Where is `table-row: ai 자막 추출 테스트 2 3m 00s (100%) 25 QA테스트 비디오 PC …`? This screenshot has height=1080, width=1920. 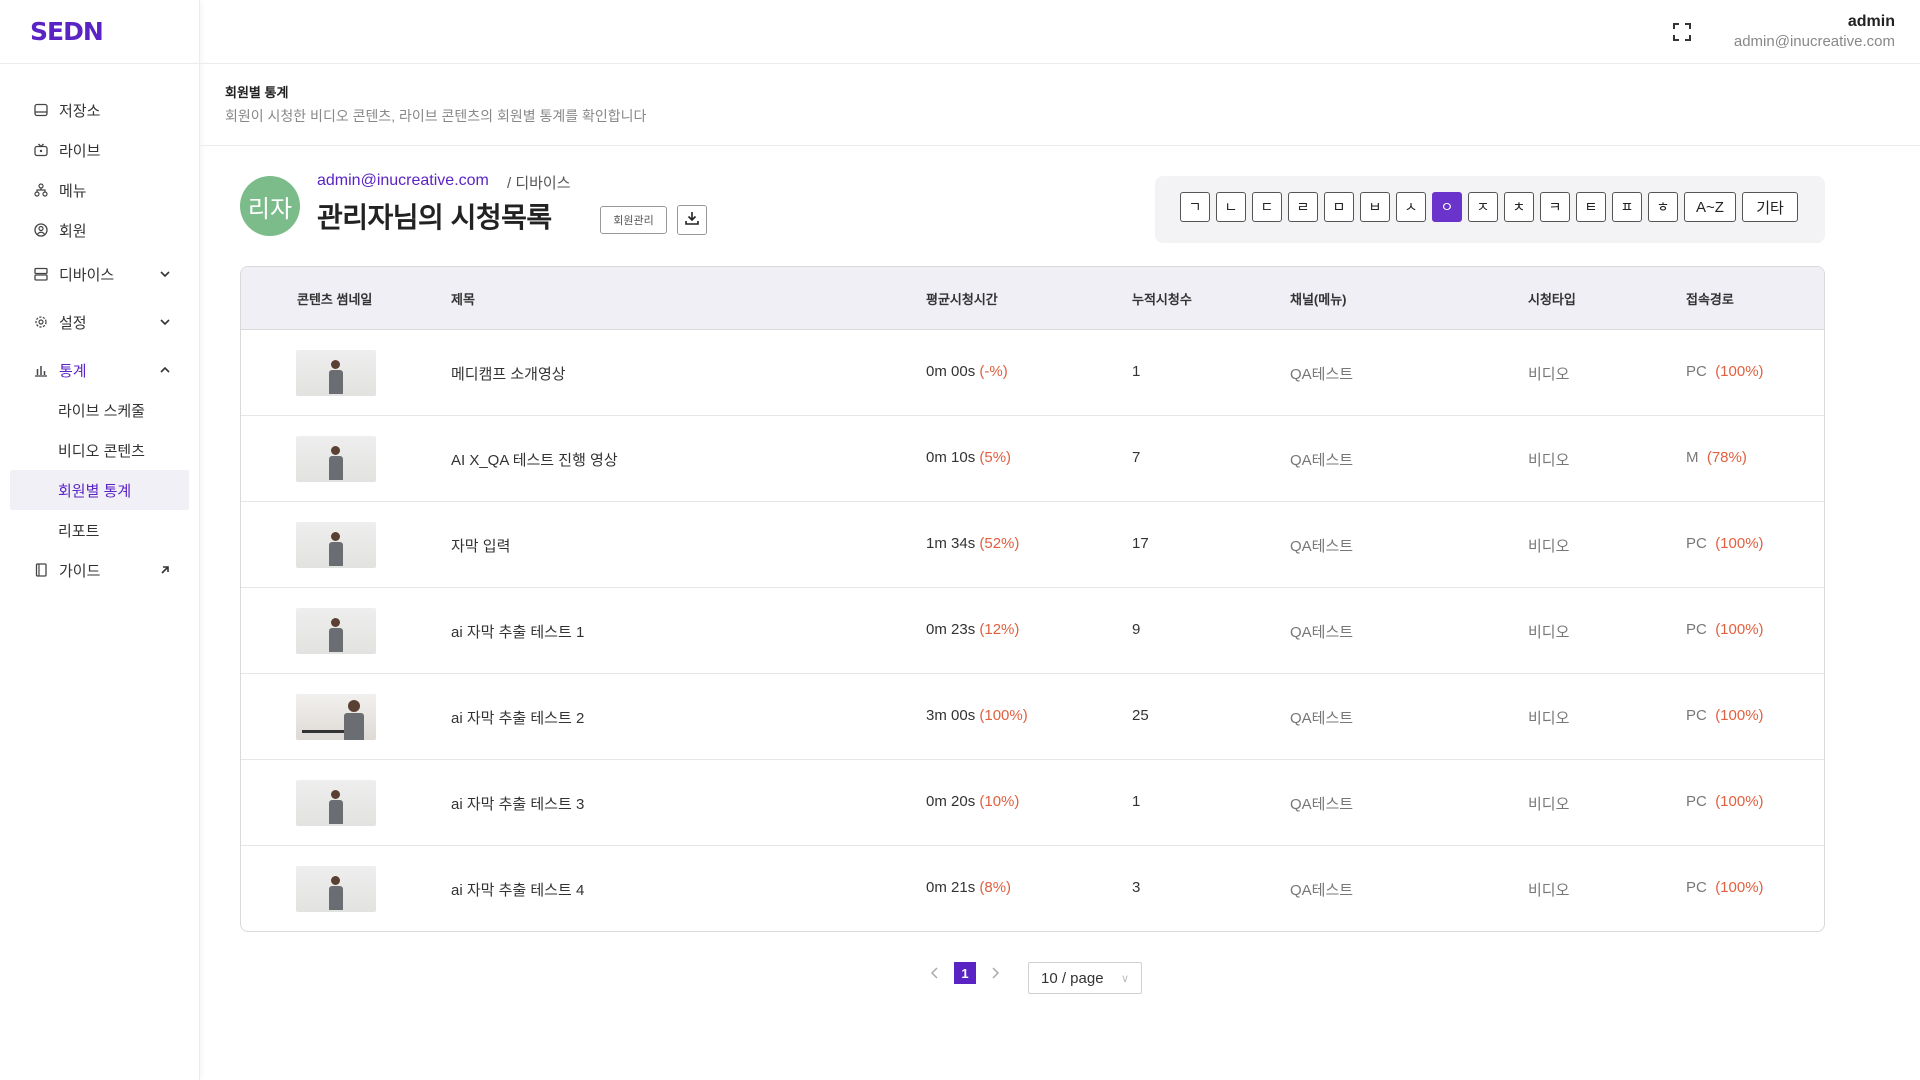
table-row: ai 자막 추출 테스트 2 3m 00s (100%) 25 QA테스트 비디오 PC … is located at coordinates (1032, 717).